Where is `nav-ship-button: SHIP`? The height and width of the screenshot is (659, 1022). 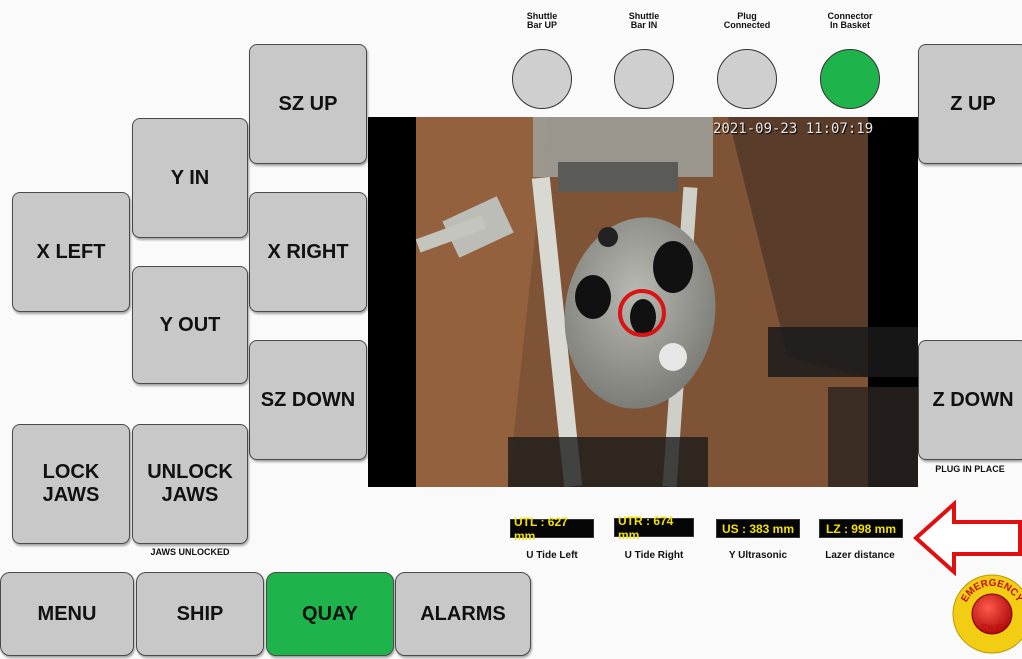
nav-ship-button: SHIP is located at coordinates (200, 614).